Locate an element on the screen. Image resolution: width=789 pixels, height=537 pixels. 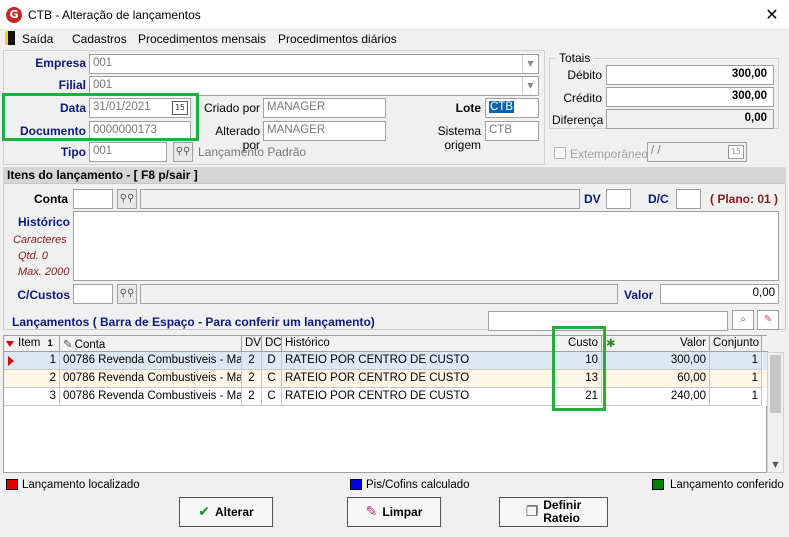
column-dc: DC is located at coordinates (272, 344).